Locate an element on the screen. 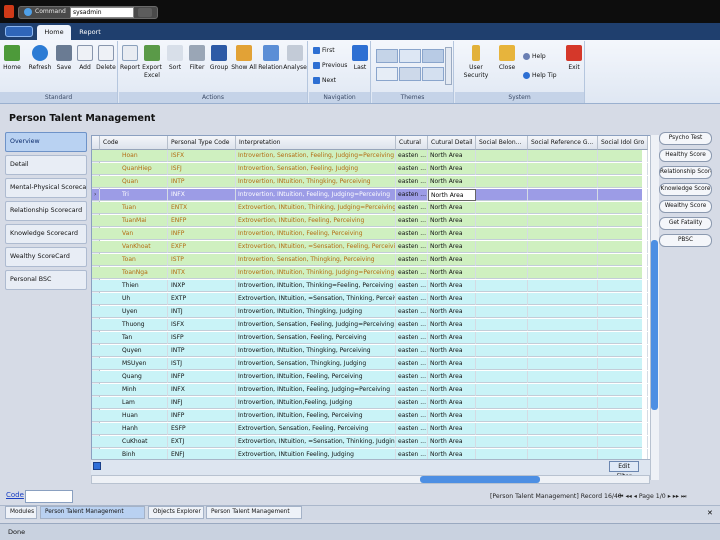 The height and width of the screenshot is (540, 720). nav-detail: Detail is located at coordinates (46, 165).